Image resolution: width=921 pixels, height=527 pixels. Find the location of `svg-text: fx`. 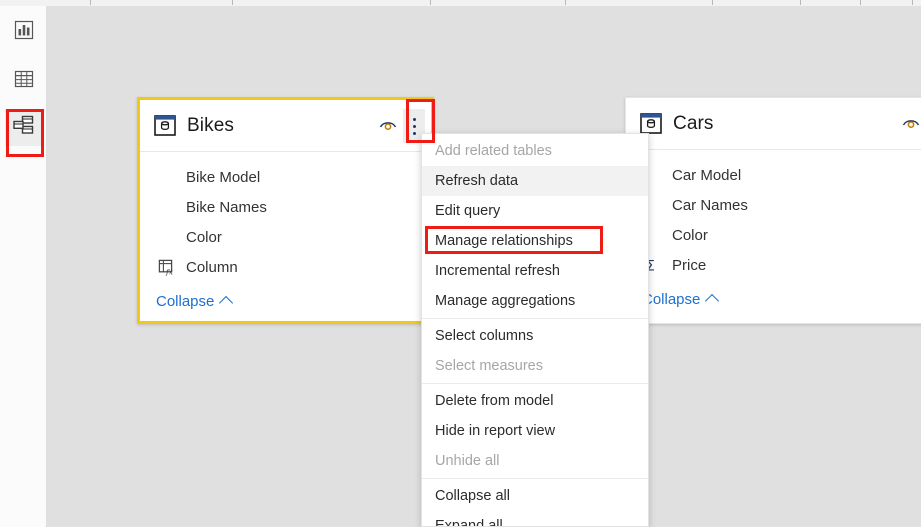

svg-text: fx is located at coordinates (169, 271).